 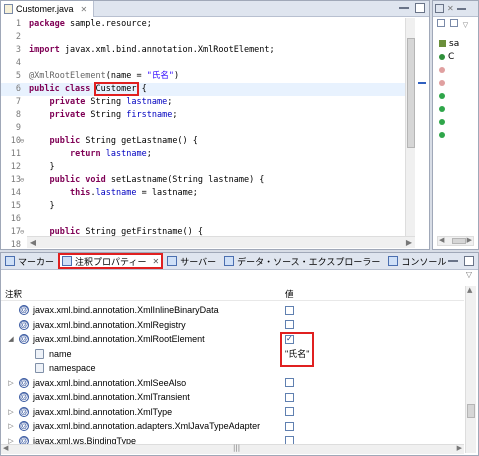 What do you see at coordinates (232, 325) in the screenshot?
I see `annotation-row: @ javax.xml.bind.annotation.XmlRegistry` at bounding box center [232, 325].